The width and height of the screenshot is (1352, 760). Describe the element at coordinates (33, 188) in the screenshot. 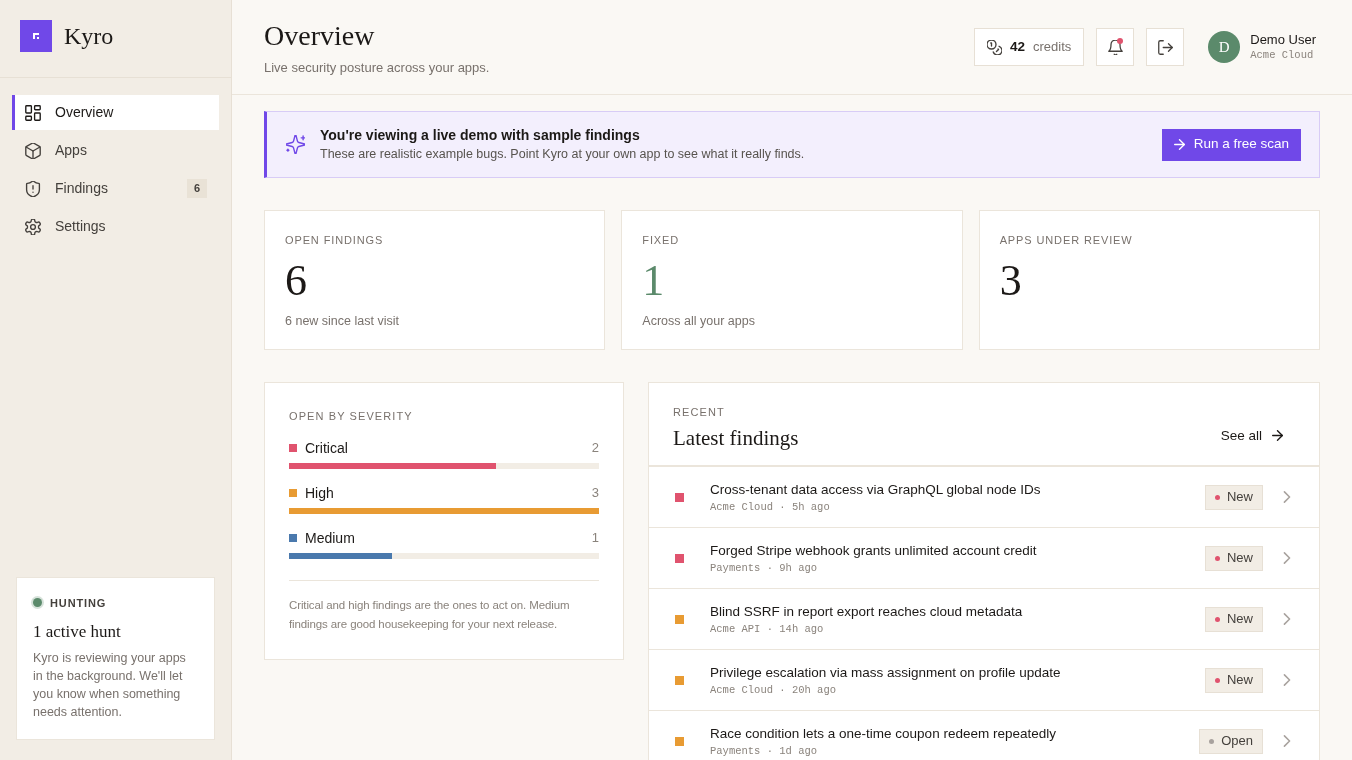

I see `shield-alert-icon` at that location.